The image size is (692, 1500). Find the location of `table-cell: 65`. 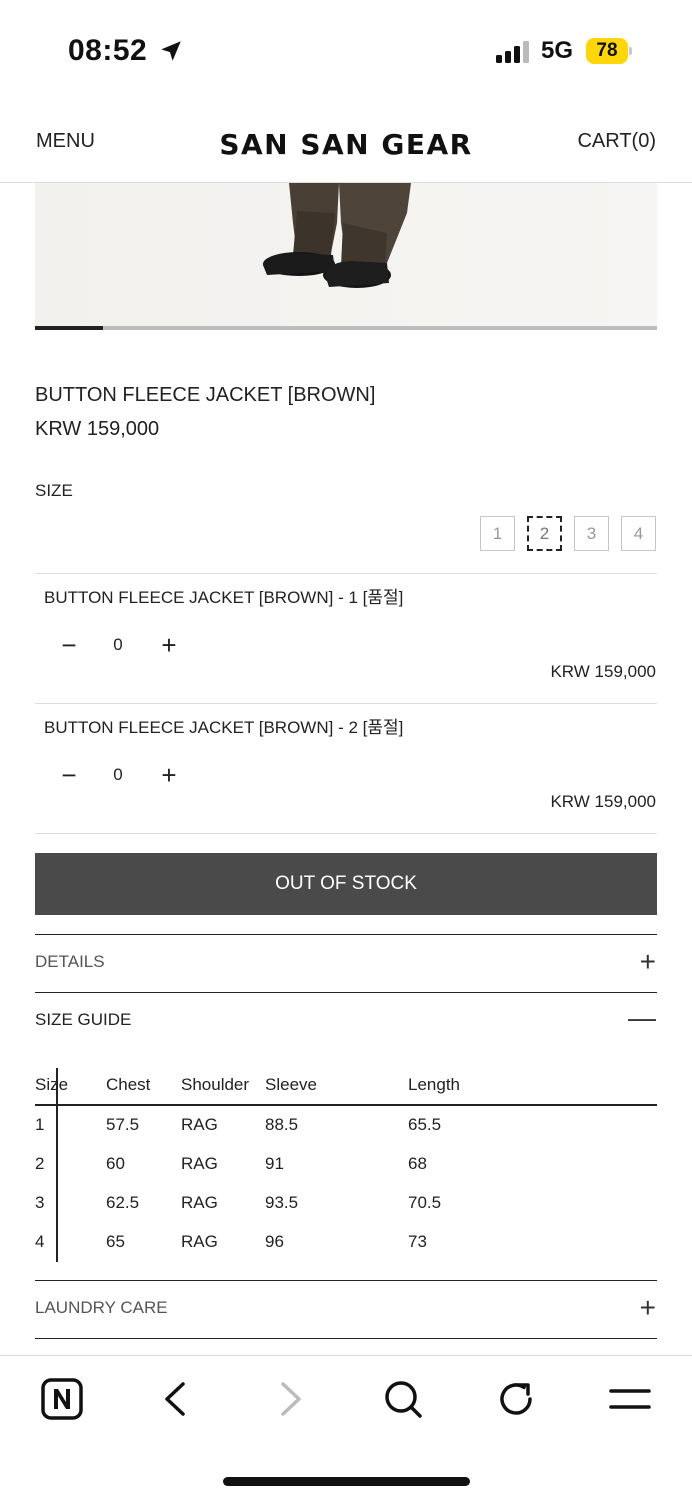

table-cell: 65 is located at coordinates (115, 1241).